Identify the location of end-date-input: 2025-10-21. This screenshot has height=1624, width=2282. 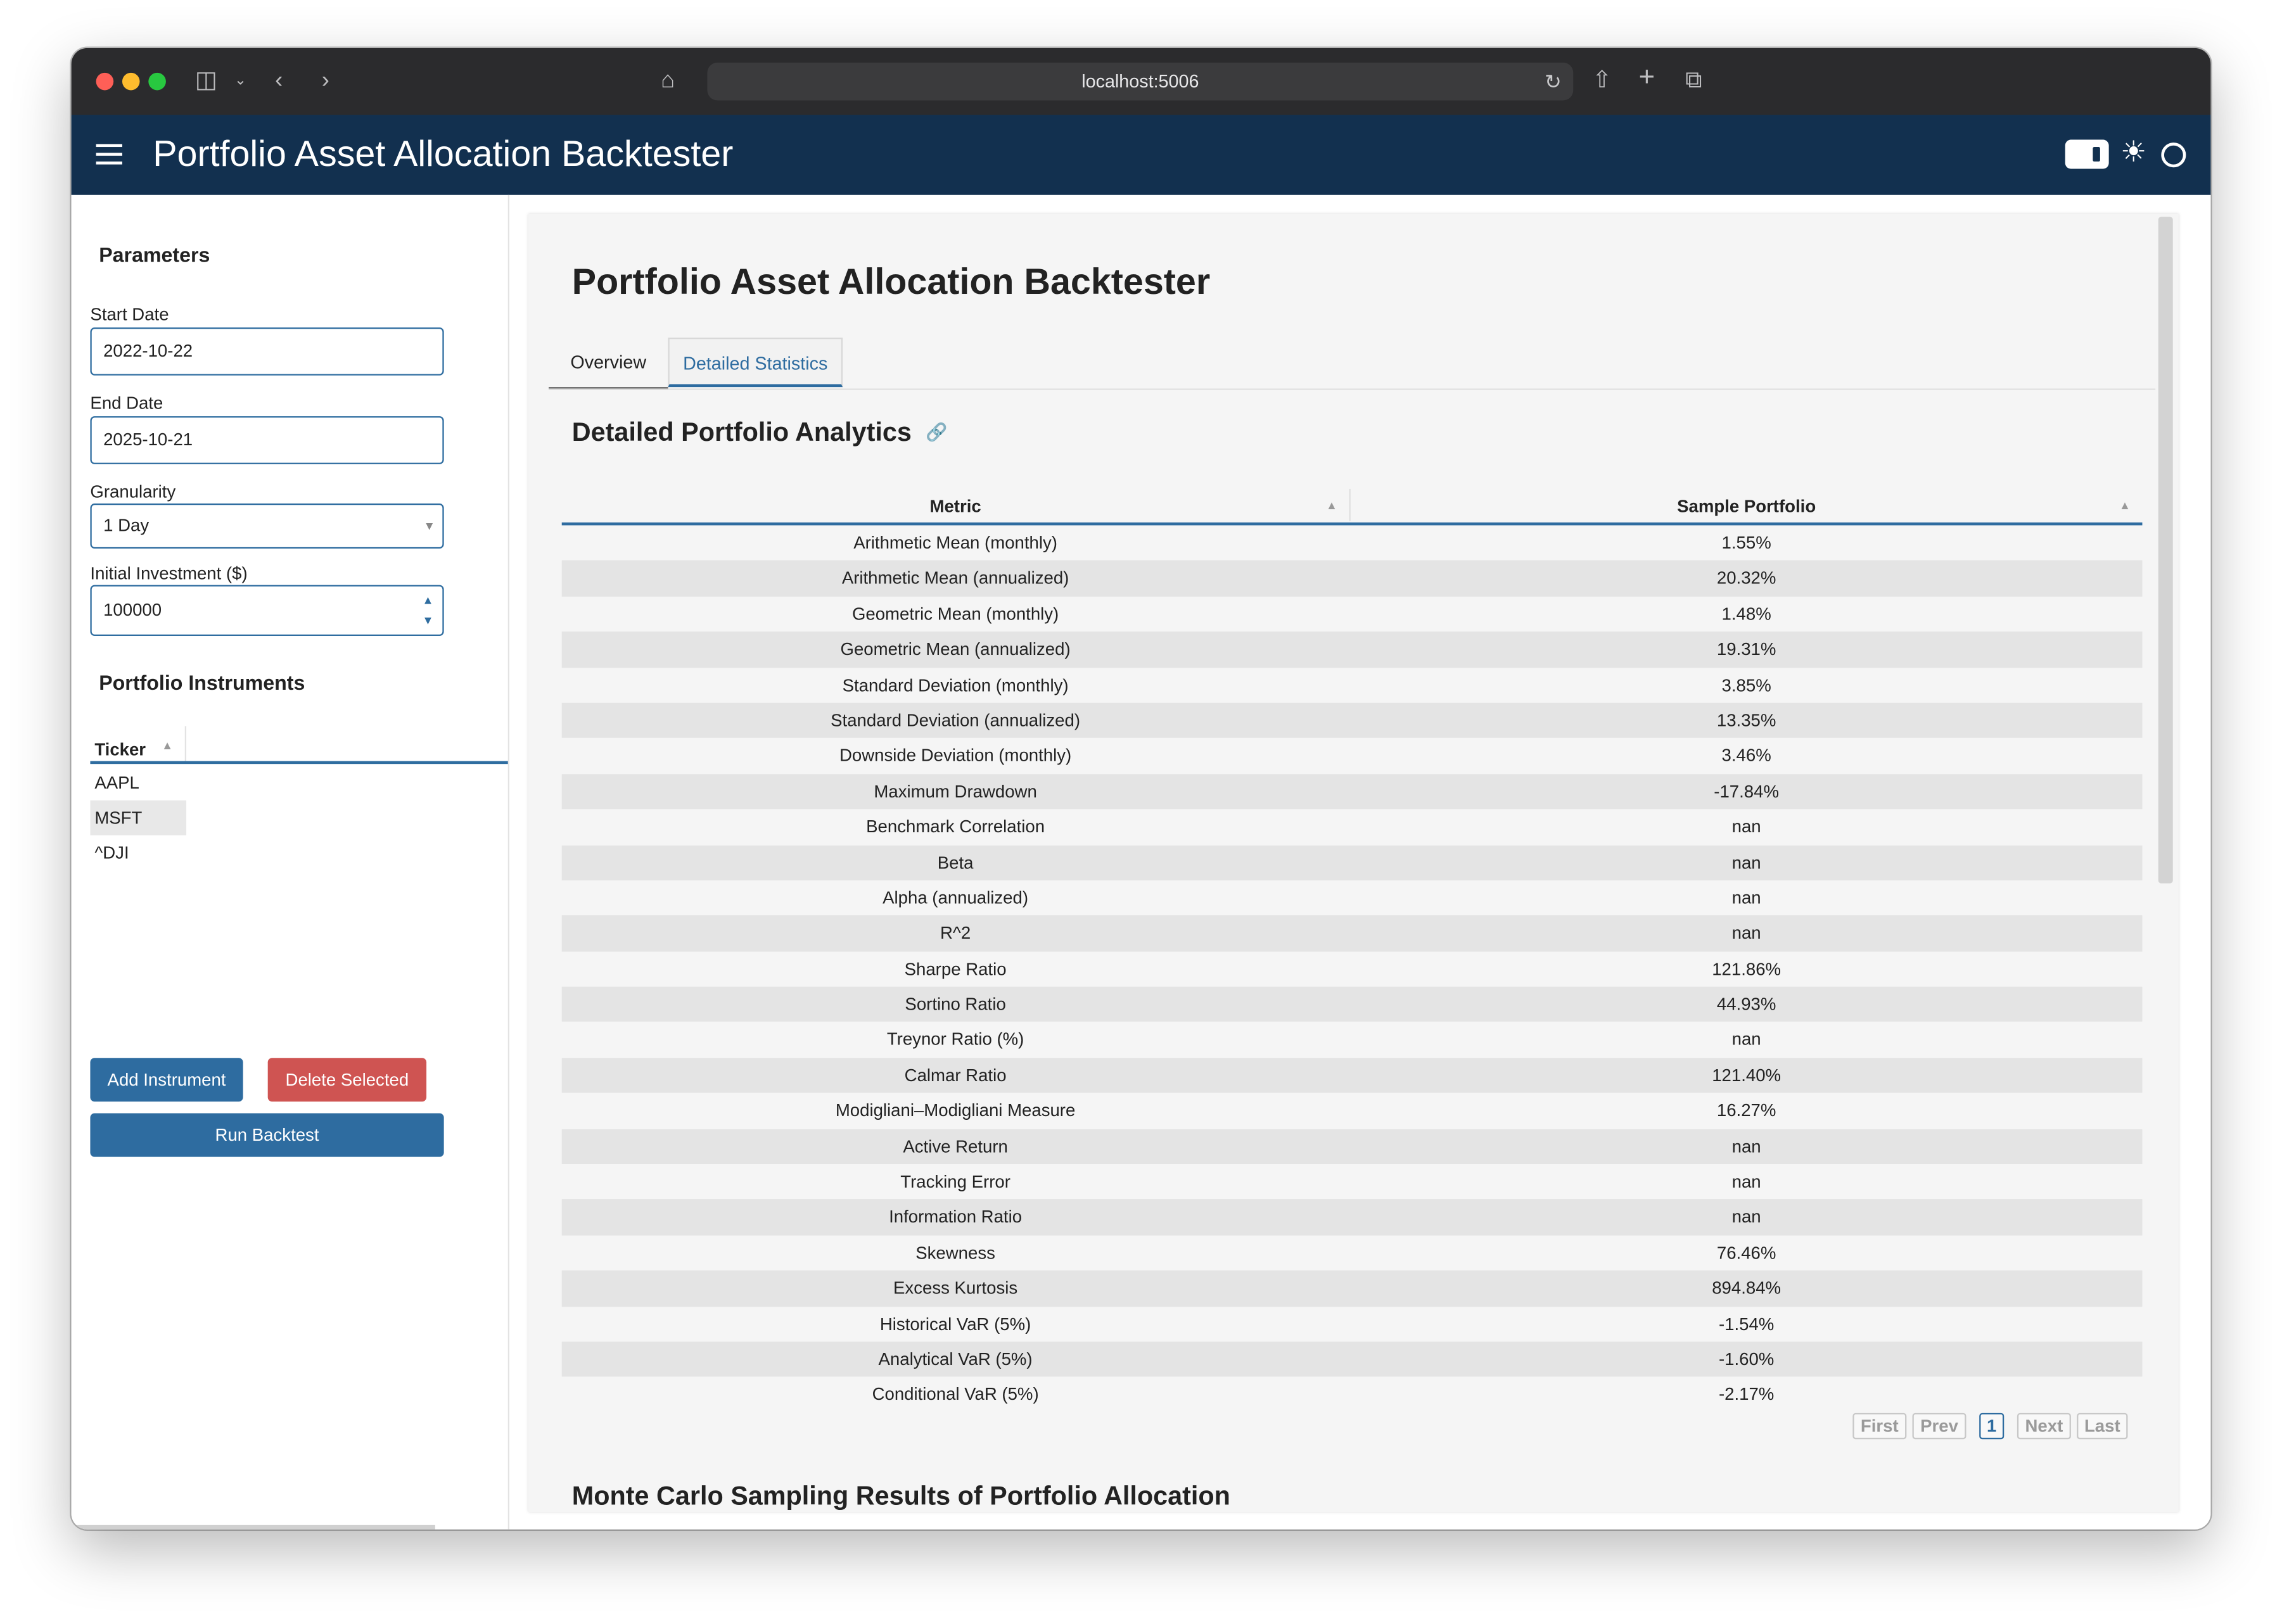
(267, 440).